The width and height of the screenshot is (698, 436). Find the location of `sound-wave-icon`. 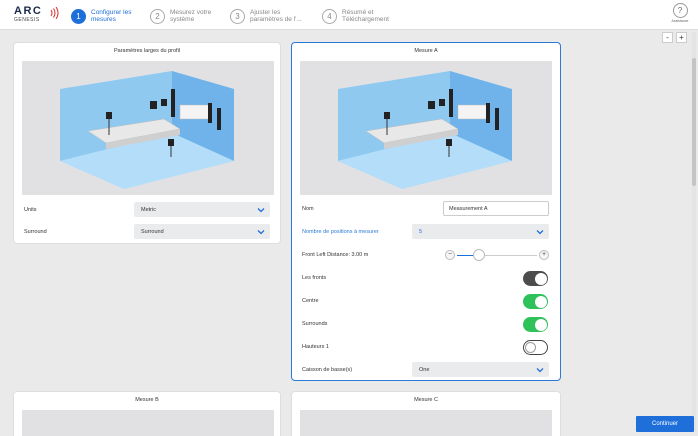

sound-wave-icon is located at coordinates (54, 13).